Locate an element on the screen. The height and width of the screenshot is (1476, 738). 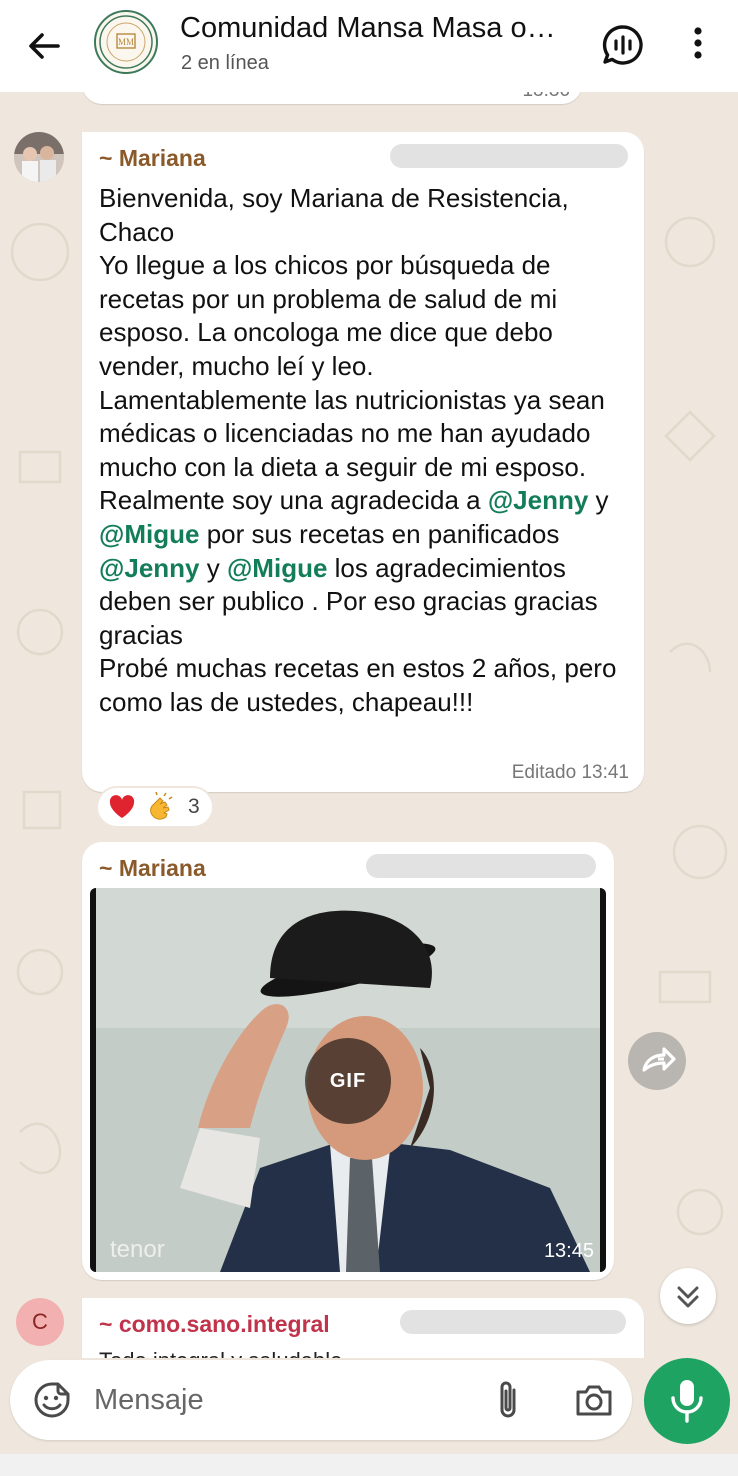
forward-icon is located at coordinates (659, 1059).